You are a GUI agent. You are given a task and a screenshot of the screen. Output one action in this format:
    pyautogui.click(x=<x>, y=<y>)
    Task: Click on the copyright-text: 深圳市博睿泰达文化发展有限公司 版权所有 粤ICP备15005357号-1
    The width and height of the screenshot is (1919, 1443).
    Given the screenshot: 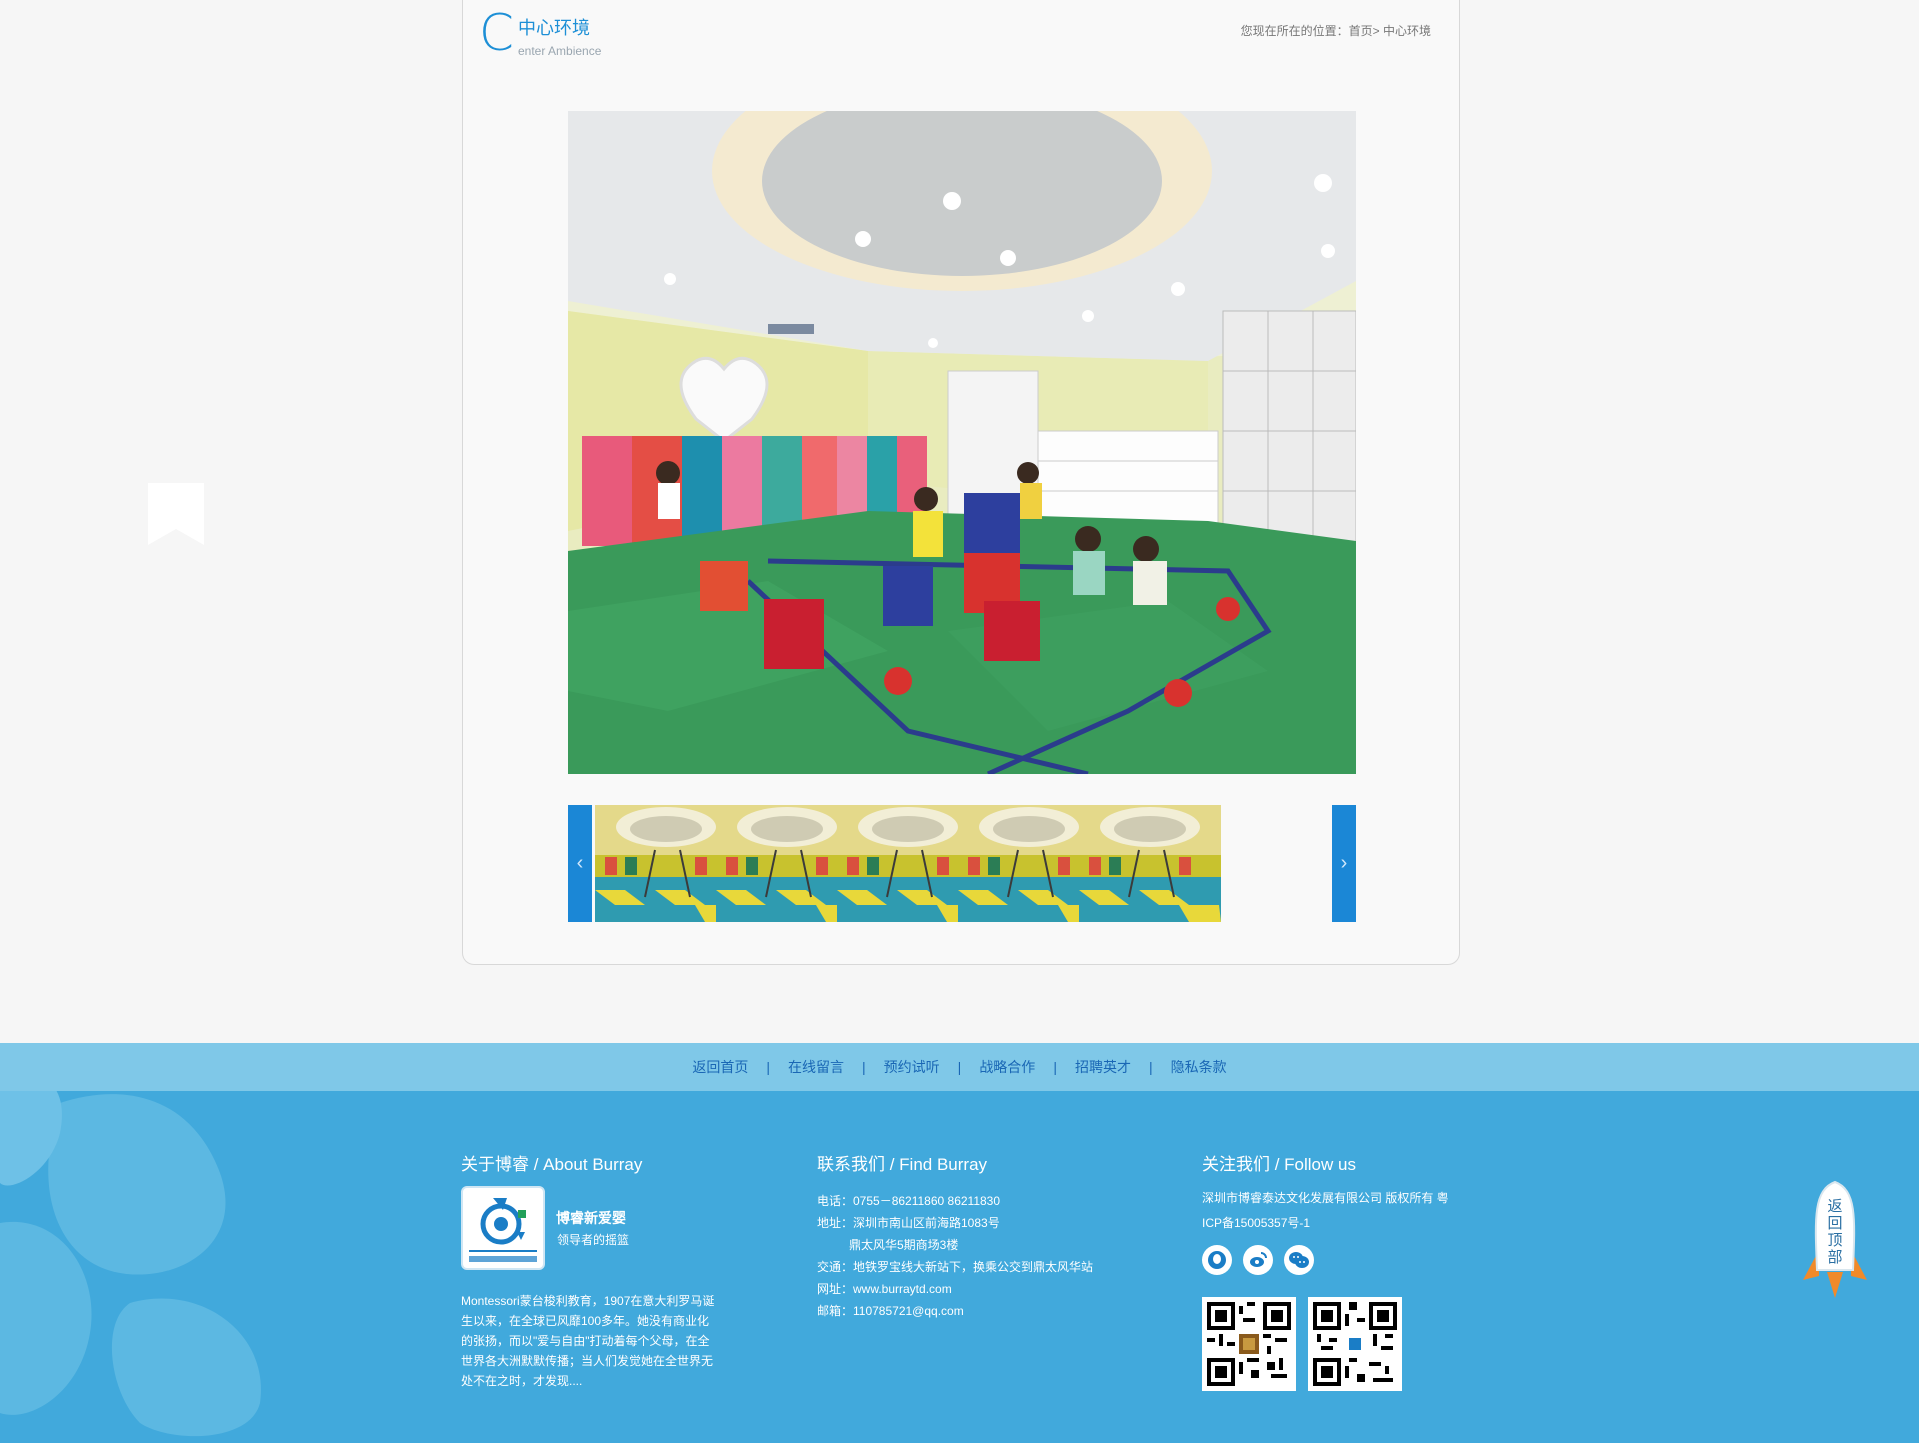 What is the action you would take?
    pyautogui.click(x=1325, y=1210)
    